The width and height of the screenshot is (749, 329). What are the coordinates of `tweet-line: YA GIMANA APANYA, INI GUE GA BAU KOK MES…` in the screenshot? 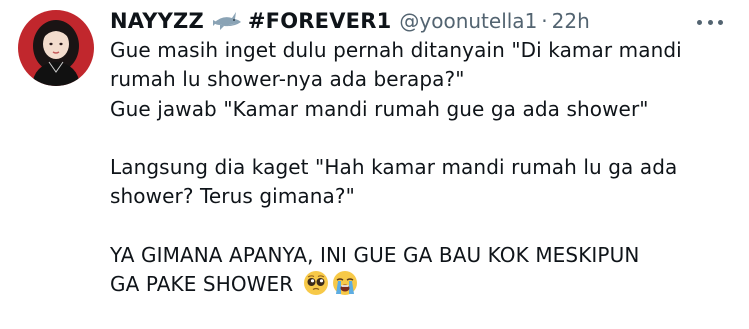 It's located at (375, 255).